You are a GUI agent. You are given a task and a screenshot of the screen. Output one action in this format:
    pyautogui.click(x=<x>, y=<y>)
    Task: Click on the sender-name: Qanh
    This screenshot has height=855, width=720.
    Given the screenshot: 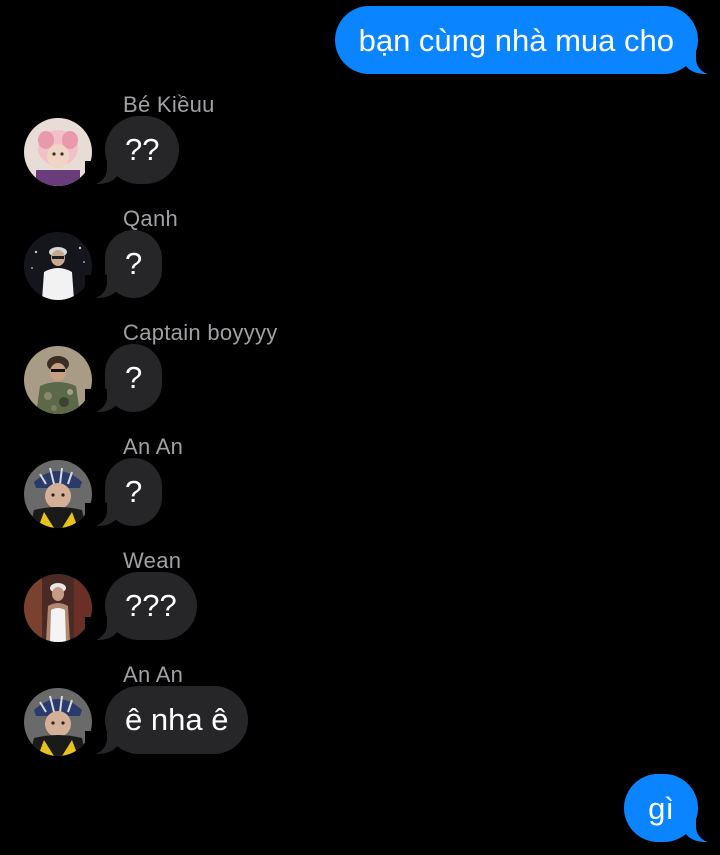 What is the action you would take?
    pyautogui.click(x=151, y=218)
    